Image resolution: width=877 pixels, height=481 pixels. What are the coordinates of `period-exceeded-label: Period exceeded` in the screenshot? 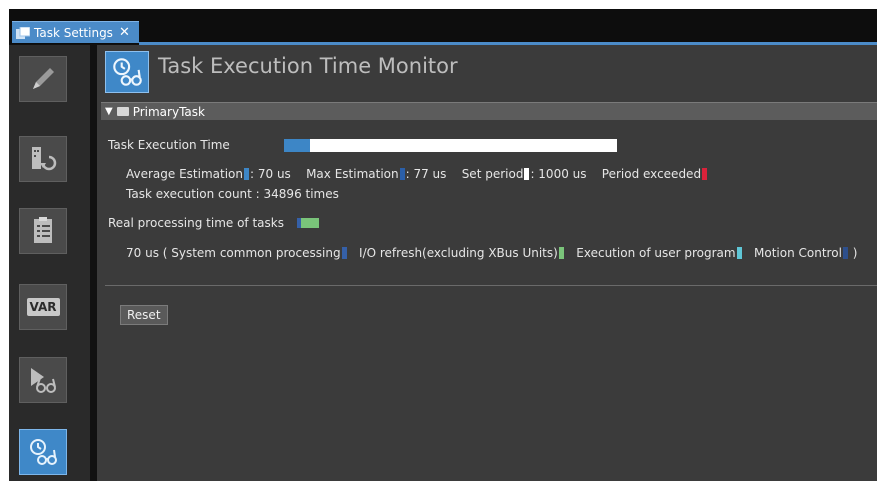 It's located at (651, 174).